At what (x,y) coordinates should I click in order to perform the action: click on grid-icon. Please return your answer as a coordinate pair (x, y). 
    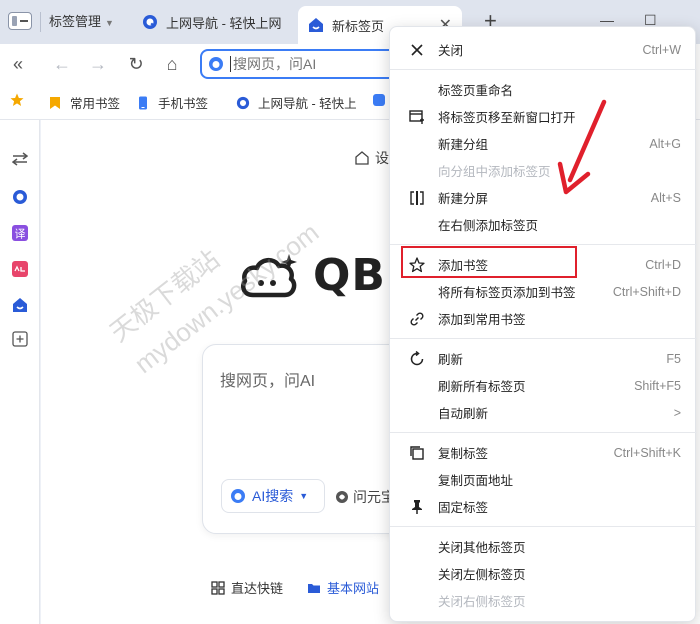
    Looking at the image, I should click on (218, 587).